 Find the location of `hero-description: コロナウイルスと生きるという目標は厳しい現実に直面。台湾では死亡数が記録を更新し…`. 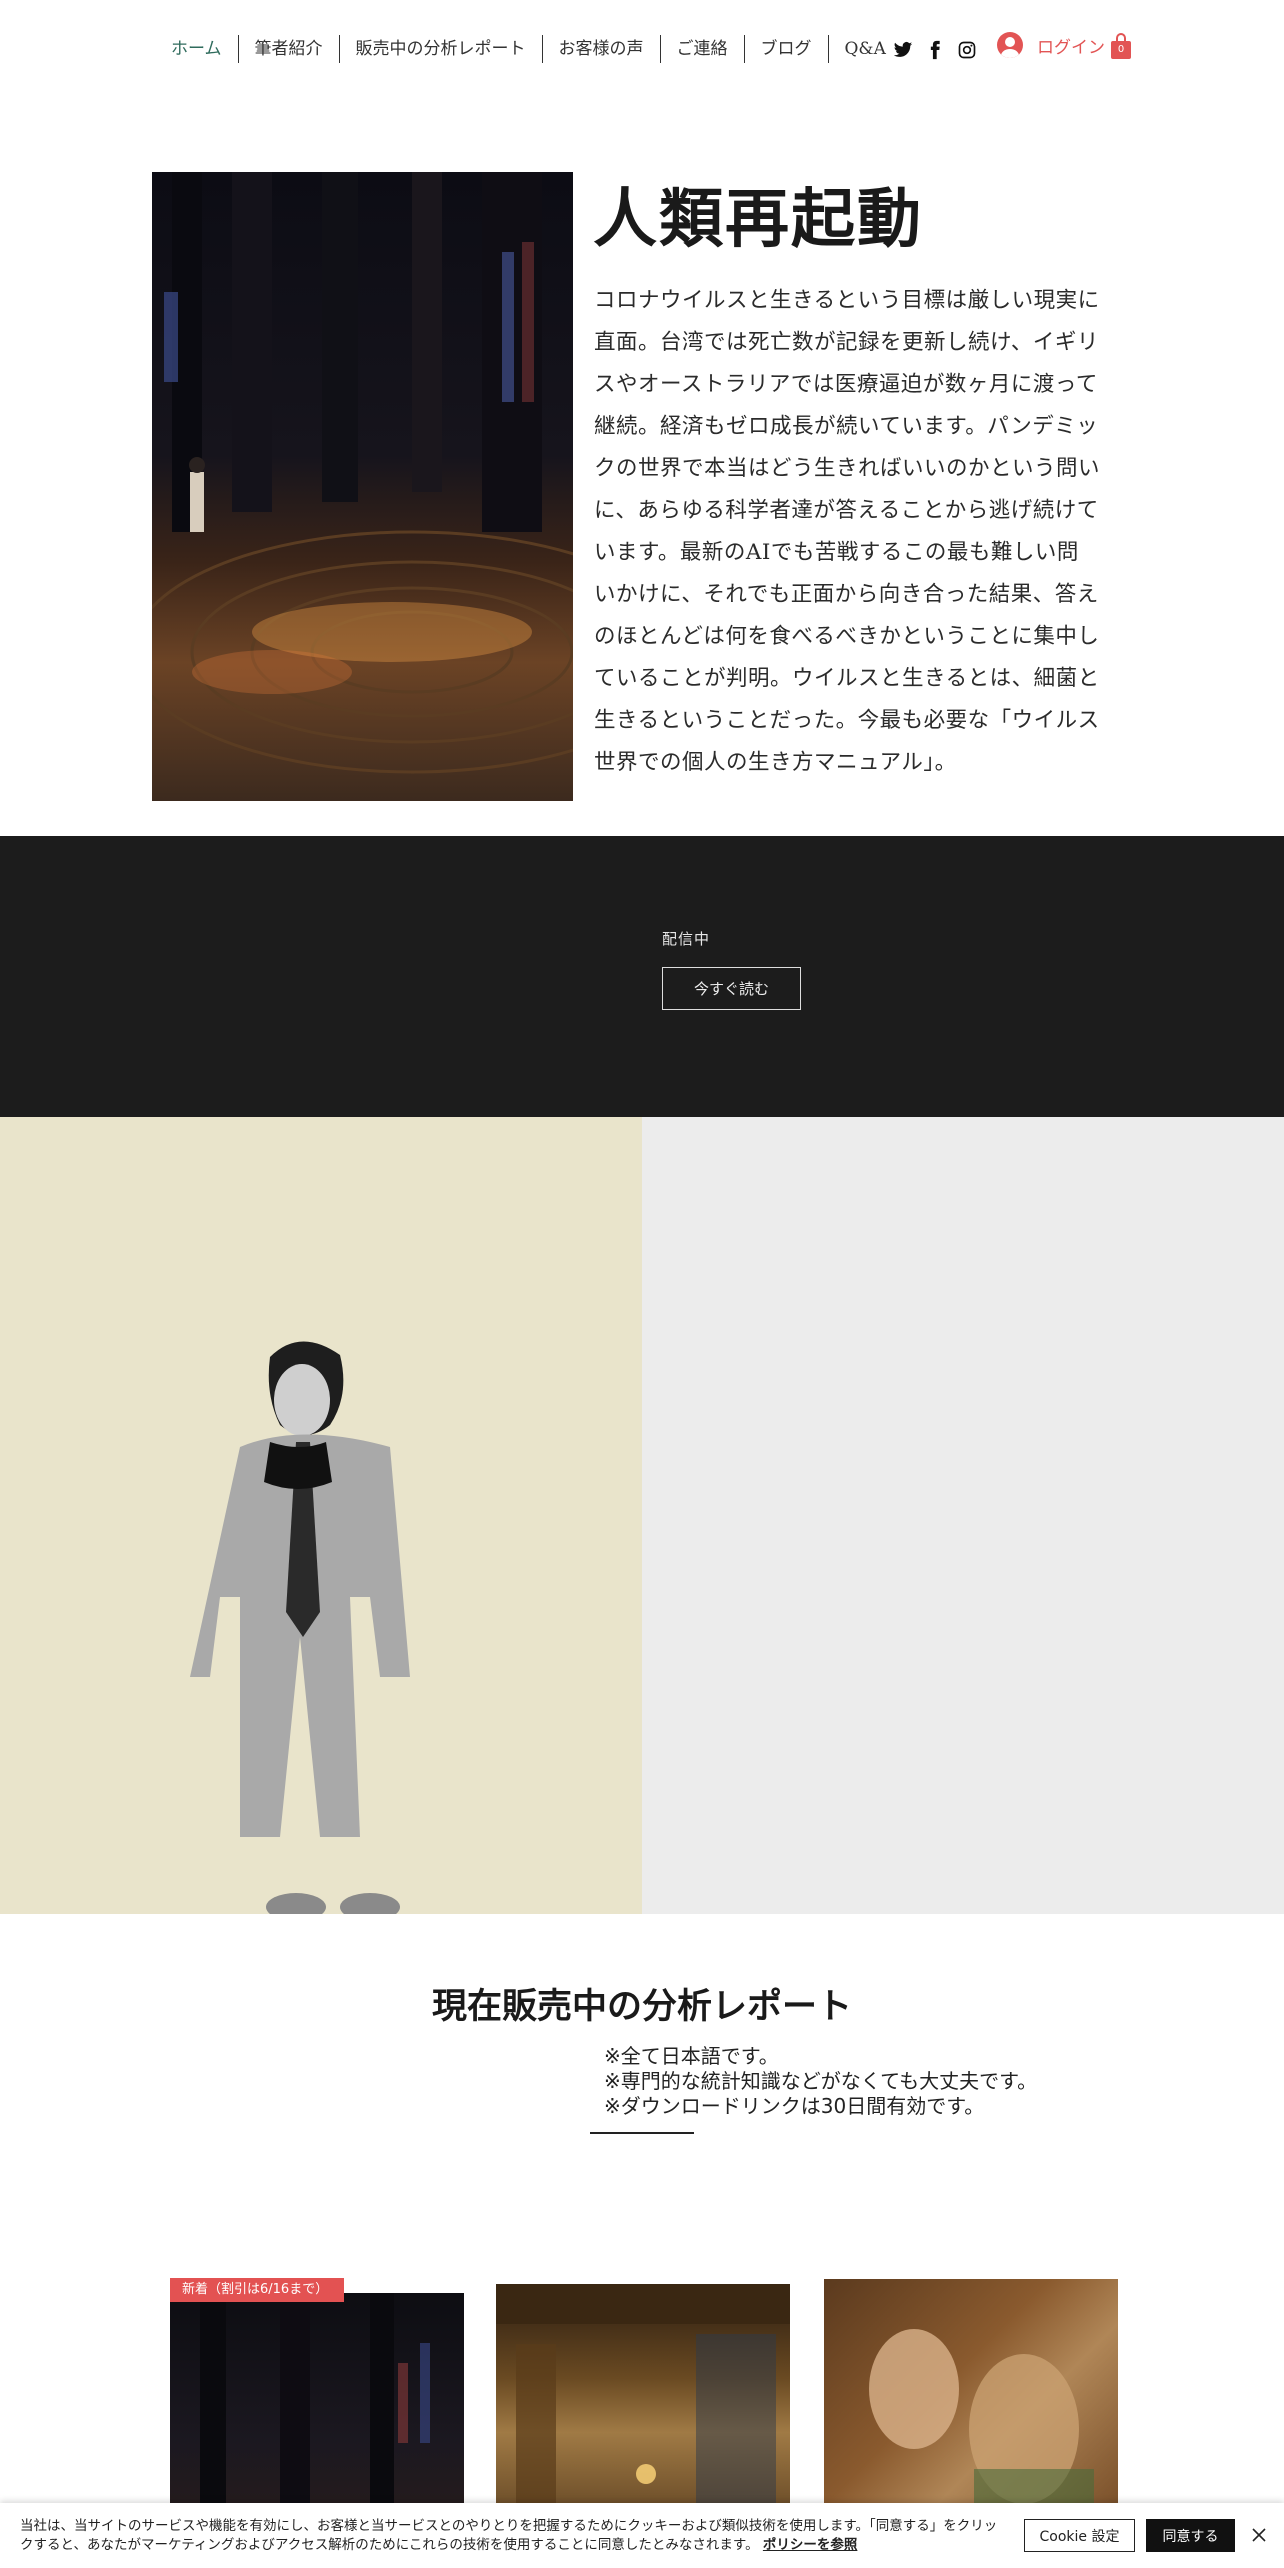

hero-description: コロナウイルスと生きるという目標は厳しい現実に直面。台湾では死亡数が記録を更新し… is located at coordinates (847, 531).